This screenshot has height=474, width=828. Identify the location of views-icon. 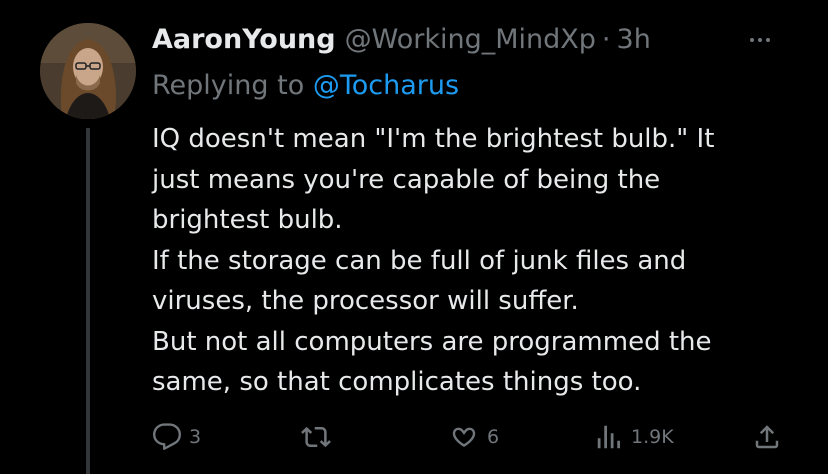
(608, 437).